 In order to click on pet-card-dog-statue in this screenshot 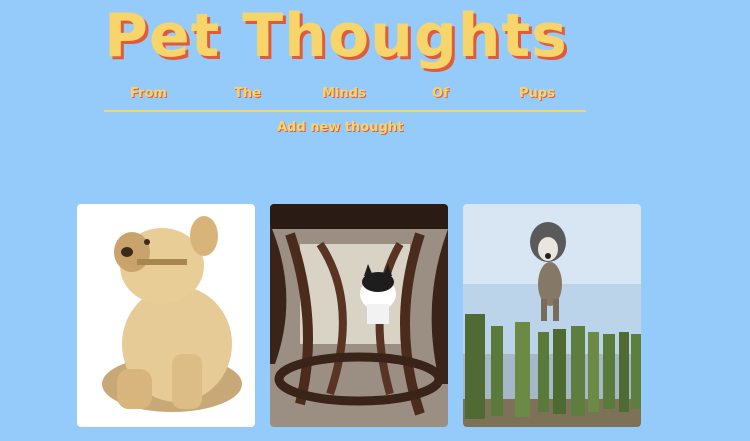, I will do `click(166, 315)`.